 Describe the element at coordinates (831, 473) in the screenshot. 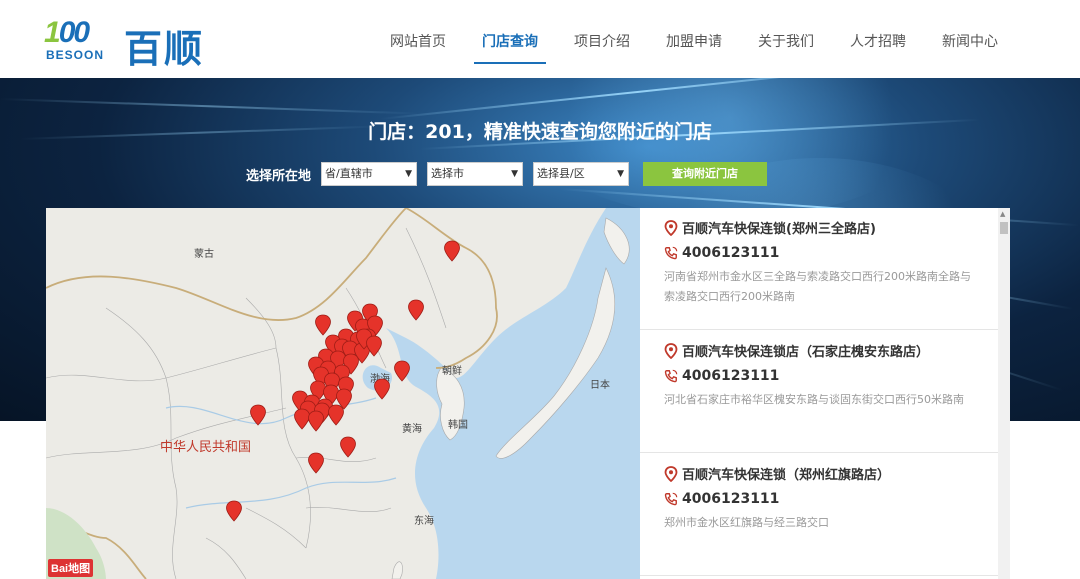

I see `store-name: 百顺汽车快保连锁（郑州红旗路店）` at that location.